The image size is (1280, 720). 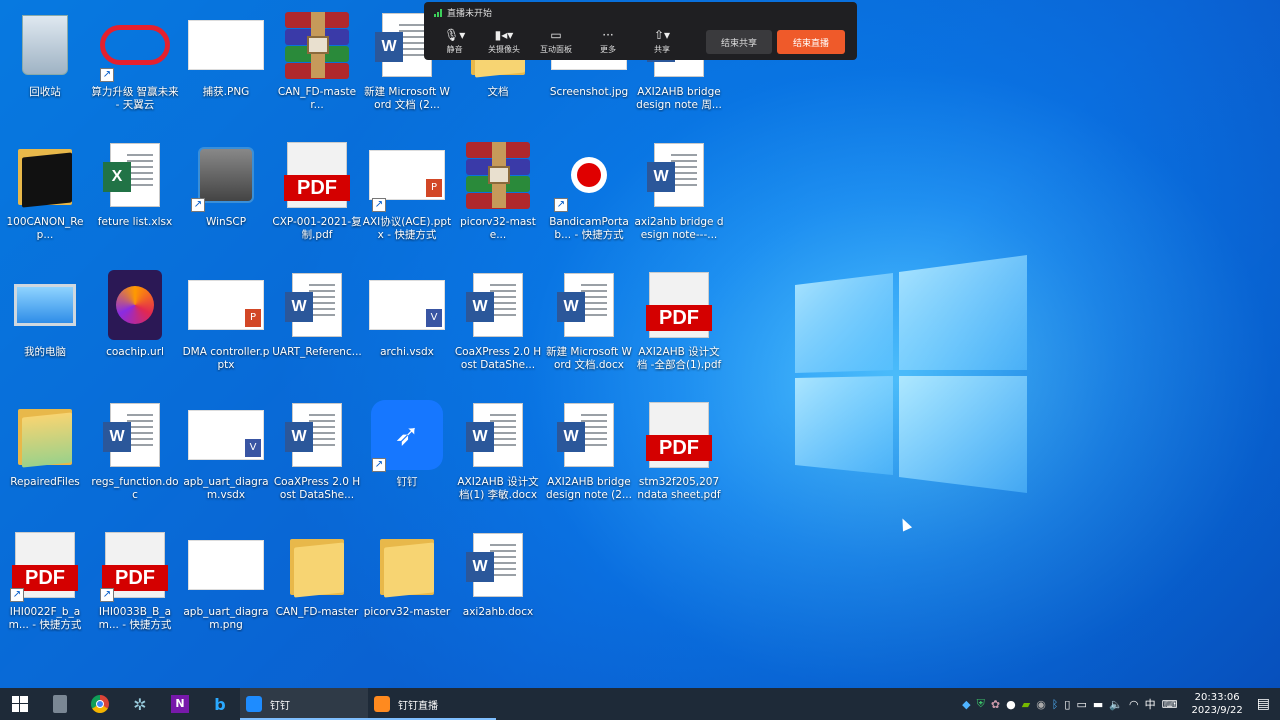 What do you see at coordinates (226, 92) in the screenshot?
I see `desktop-icon-label: 捕获.PNG` at bounding box center [226, 92].